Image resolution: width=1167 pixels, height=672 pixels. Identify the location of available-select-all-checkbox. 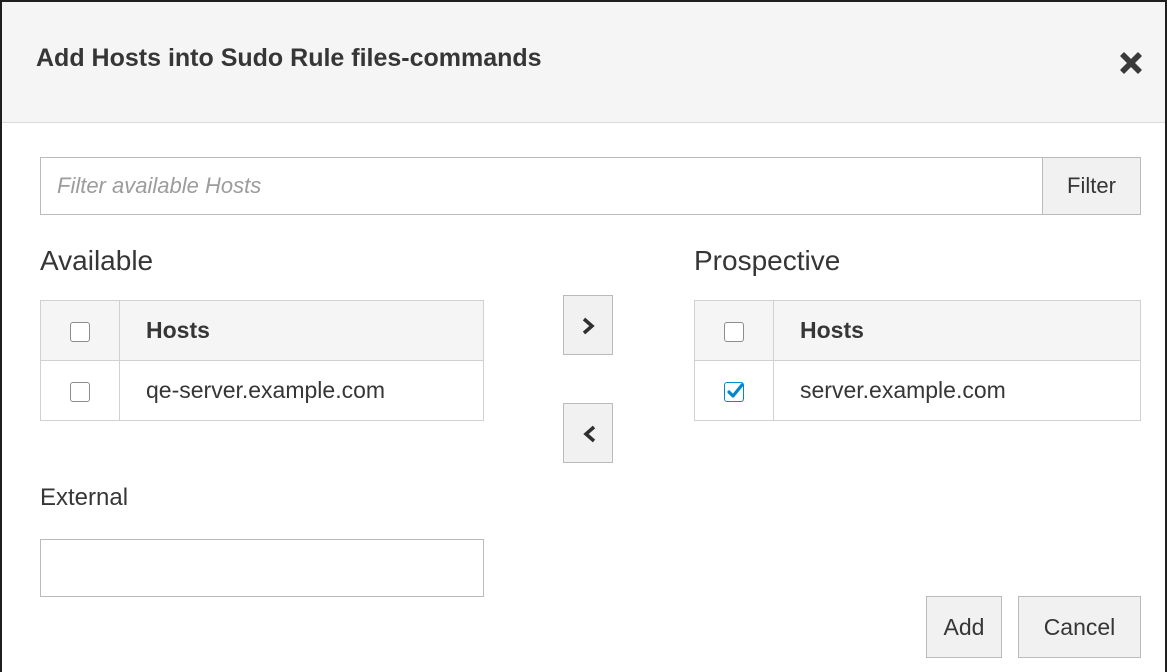
(80, 331).